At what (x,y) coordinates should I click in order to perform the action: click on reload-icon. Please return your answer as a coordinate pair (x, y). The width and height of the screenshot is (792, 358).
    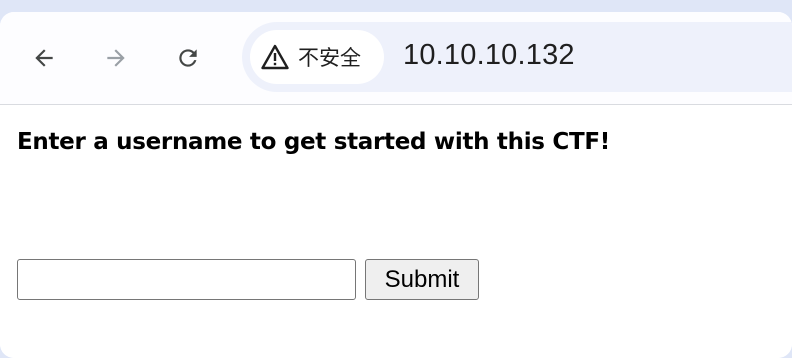
    Looking at the image, I should click on (188, 58).